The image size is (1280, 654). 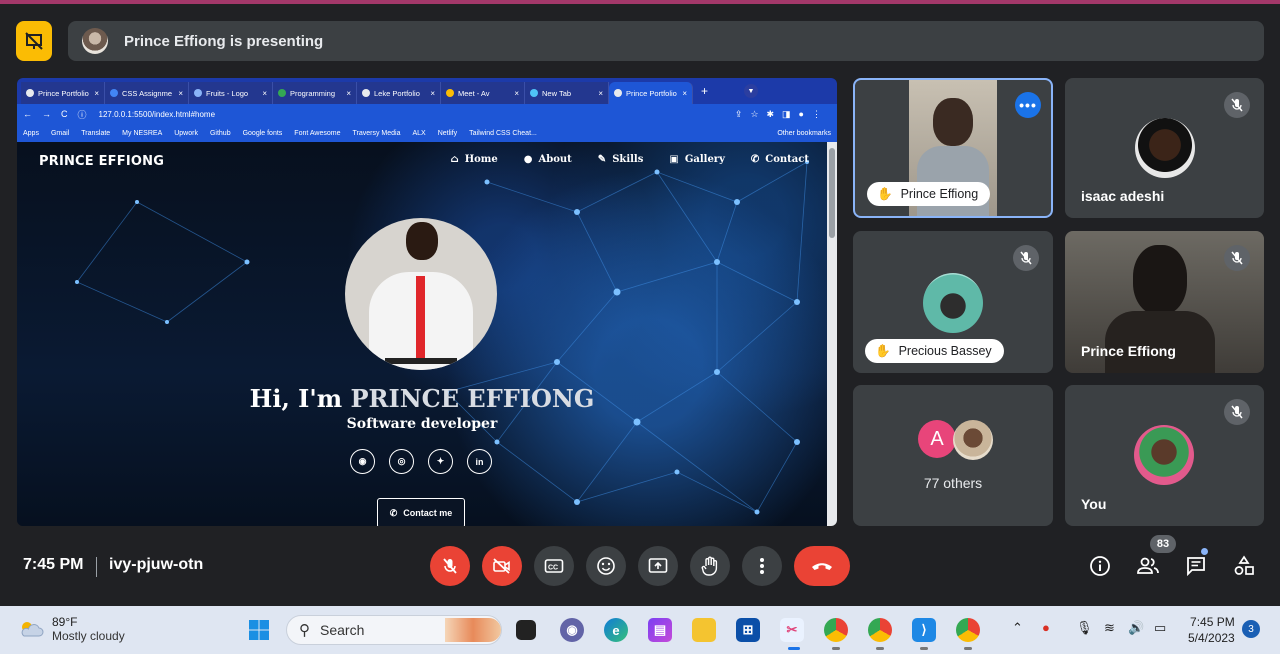 I want to click on clipchamp-icon: ▤, so click(x=660, y=630).